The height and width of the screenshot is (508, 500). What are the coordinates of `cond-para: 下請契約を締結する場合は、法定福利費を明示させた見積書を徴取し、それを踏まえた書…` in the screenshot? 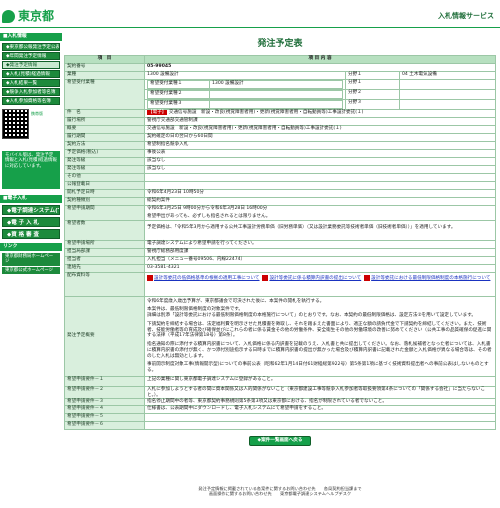 It's located at (319, 330).